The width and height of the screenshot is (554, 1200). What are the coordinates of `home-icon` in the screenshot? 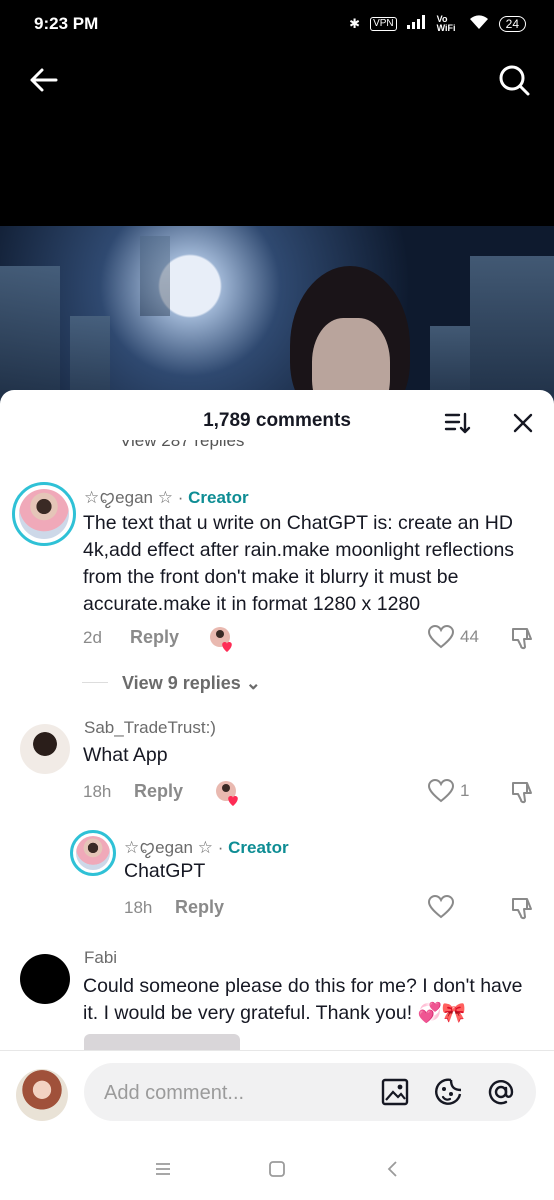 It's located at (277, 1169).